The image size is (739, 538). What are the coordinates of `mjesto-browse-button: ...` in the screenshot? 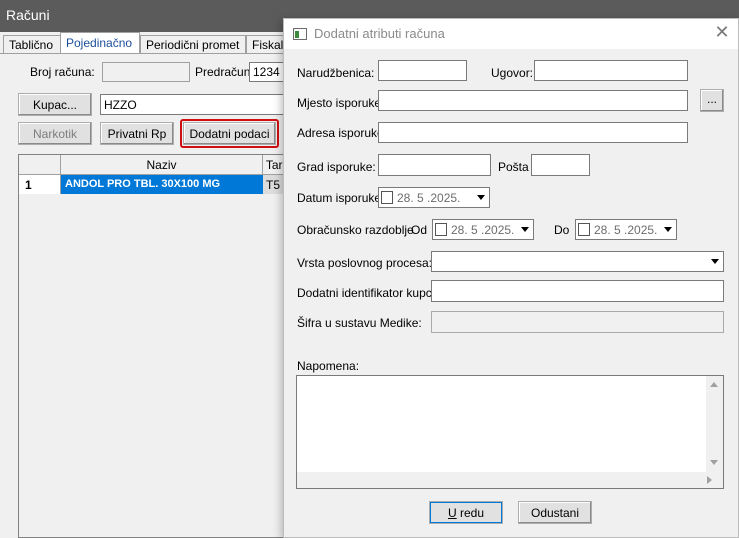 It's located at (712, 100).